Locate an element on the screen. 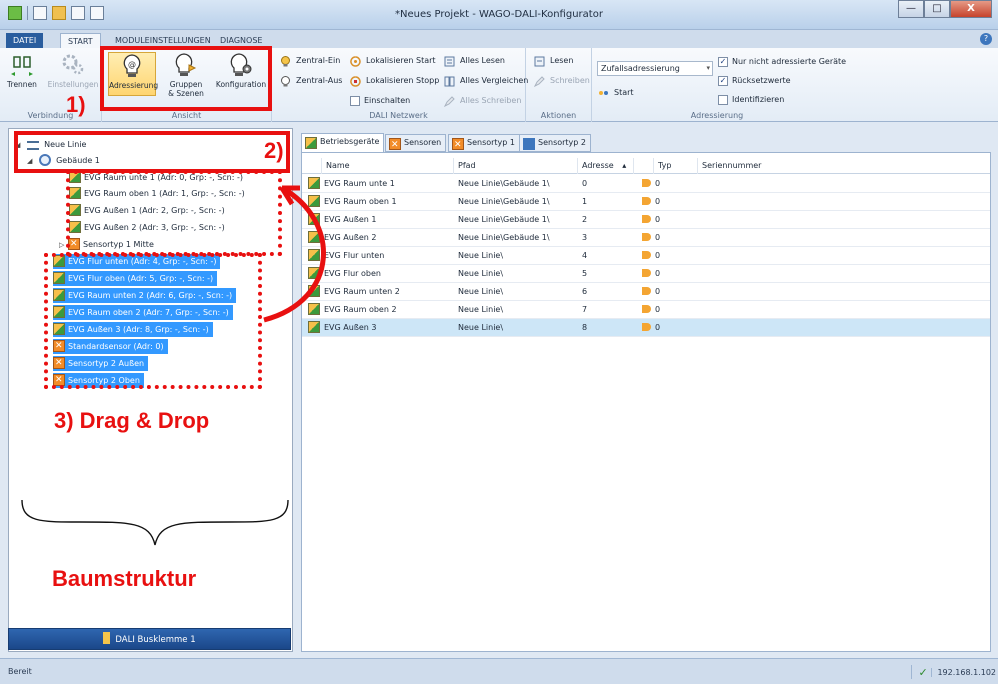 This screenshot has height=684, width=998. close-button: X is located at coordinates (971, 9).